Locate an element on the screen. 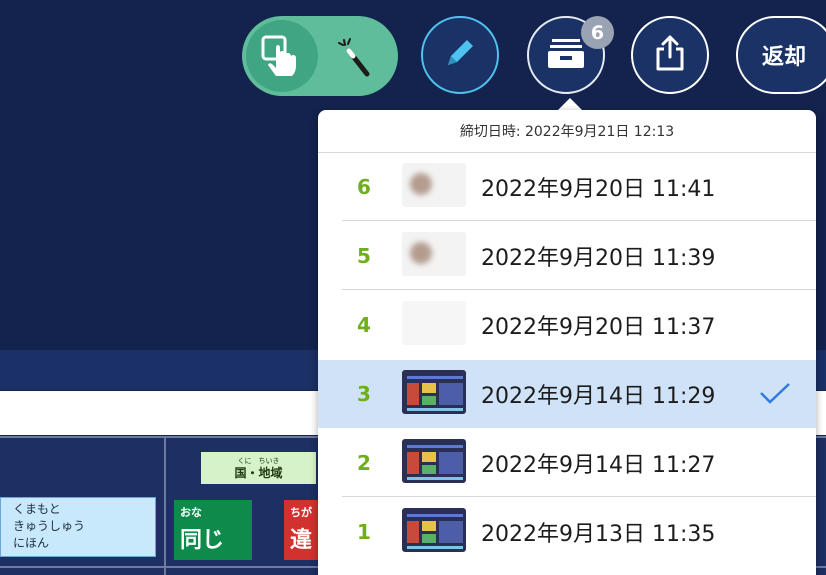  submission-row: 5 2022年9月20日 11:39 is located at coordinates (567, 256).